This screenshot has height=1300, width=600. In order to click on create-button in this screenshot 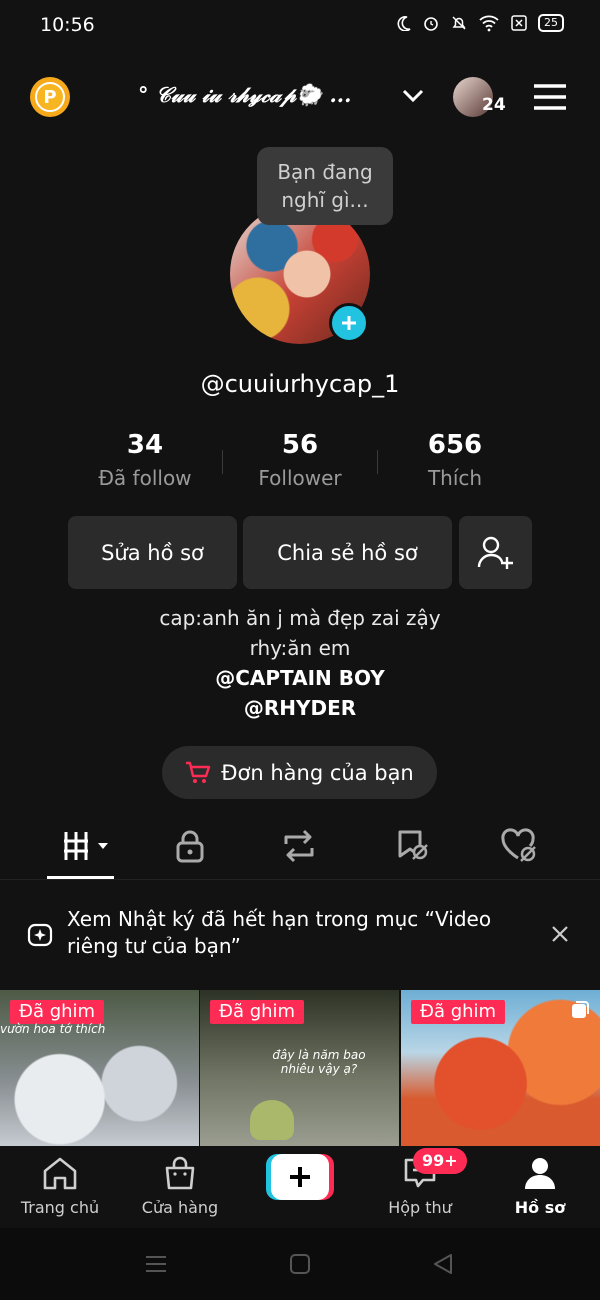, I will do `click(300, 1177)`.